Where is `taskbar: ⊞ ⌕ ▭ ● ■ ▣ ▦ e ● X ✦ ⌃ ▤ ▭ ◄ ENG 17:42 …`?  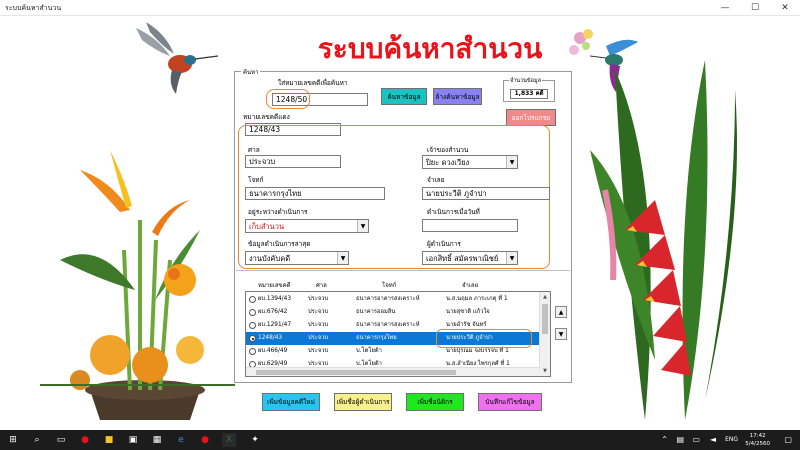
taskbar: ⊞ ⌕ ▭ ● ■ ▣ ▦ e ● X ✦ ⌃ ▤ ▭ ◄ ENG 17:42 … is located at coordinates (400, 440).